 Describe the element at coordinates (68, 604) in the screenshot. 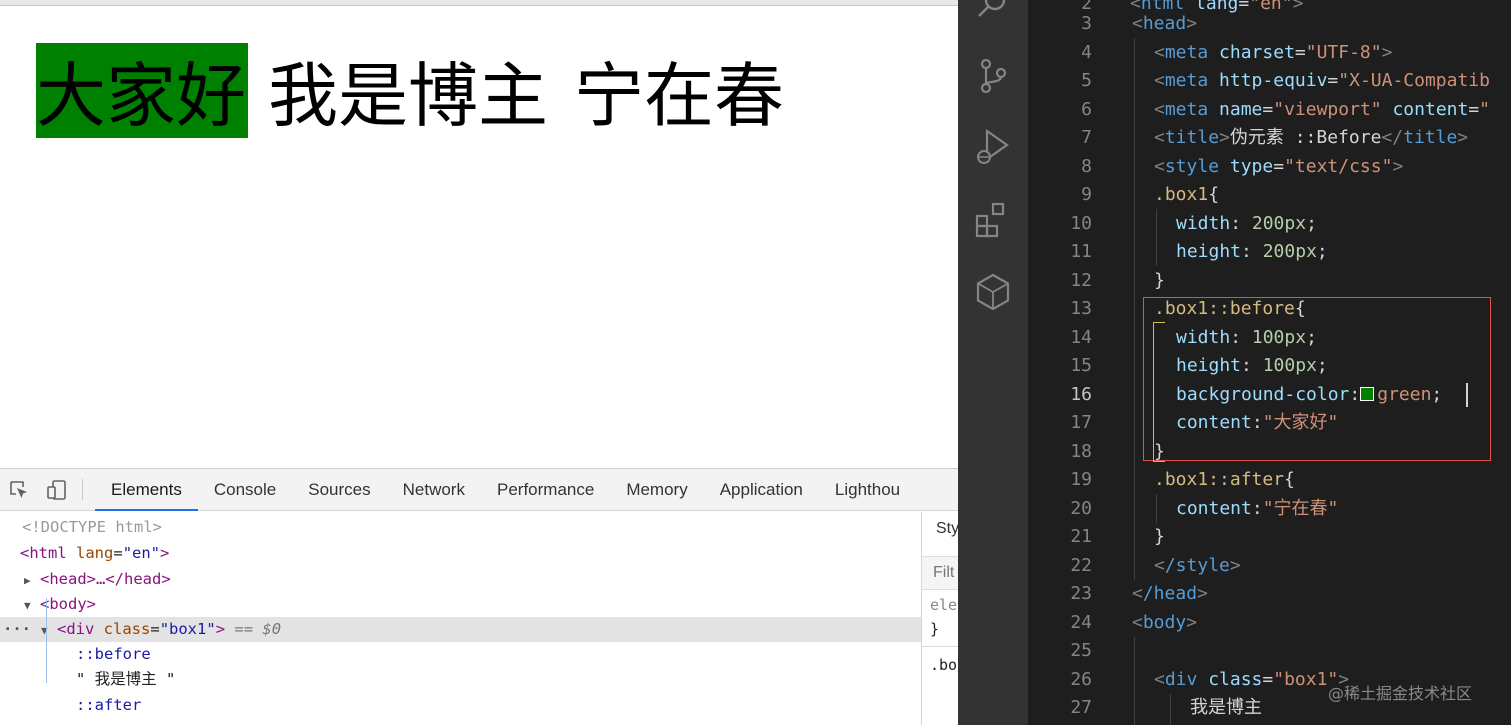

I see `body-tag: <body>` at that location.